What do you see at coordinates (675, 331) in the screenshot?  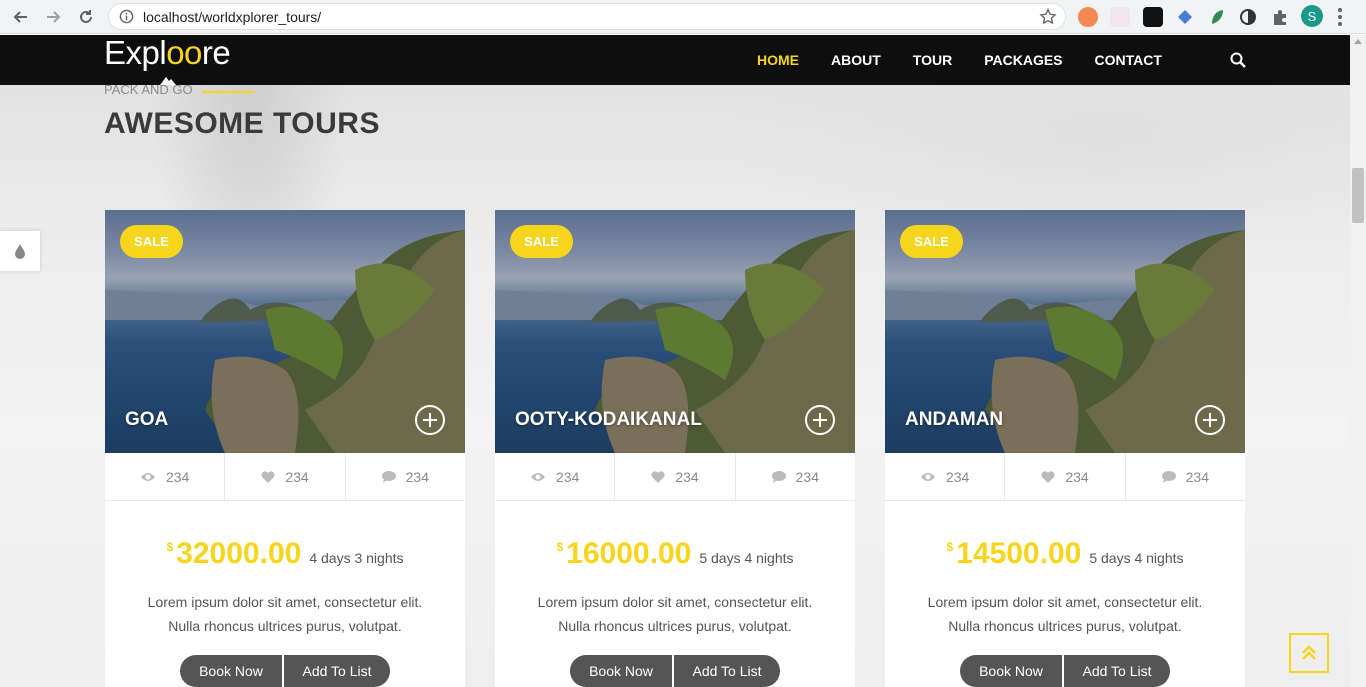 I see `tour-image: SALE OOTY-KODAIKANAL` at bounding box center [675, 331].